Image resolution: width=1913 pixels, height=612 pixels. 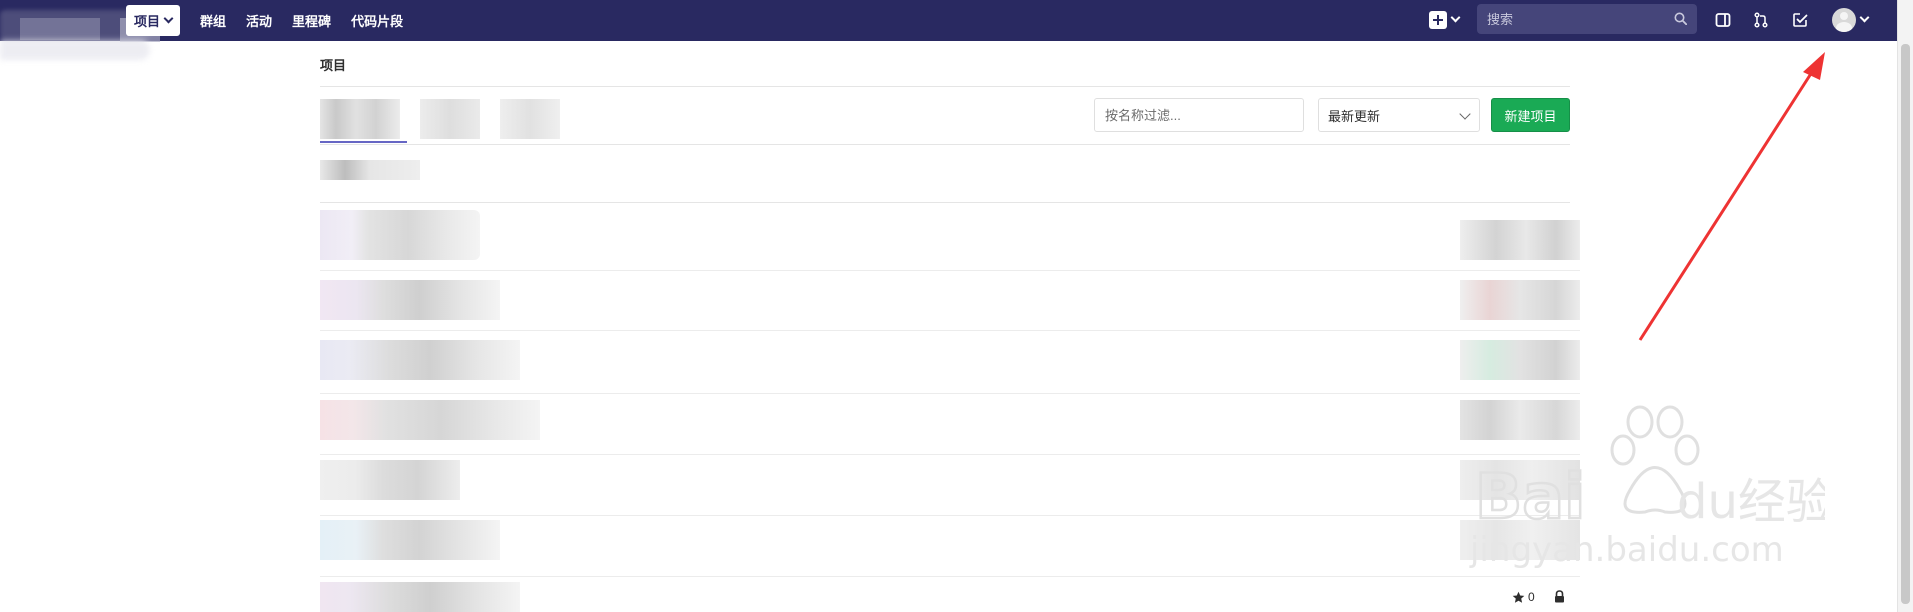 I want to click on filter-by-name-input, so click(x=1199, y=115).